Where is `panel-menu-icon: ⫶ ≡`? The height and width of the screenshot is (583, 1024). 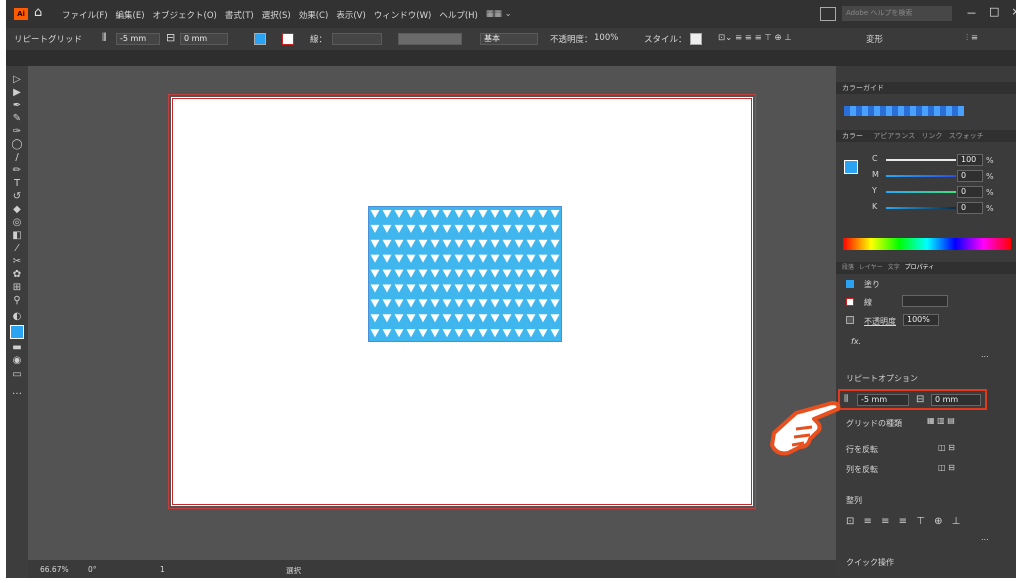
panel-menu-icon: ⫶ ≡ is located at coordinates (972, 38).